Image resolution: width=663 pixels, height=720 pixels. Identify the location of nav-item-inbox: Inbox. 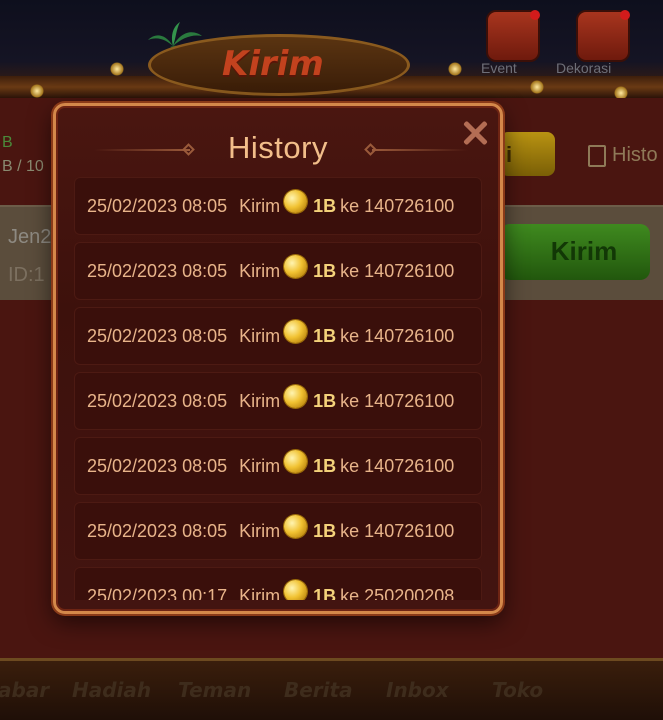
(417, 690).